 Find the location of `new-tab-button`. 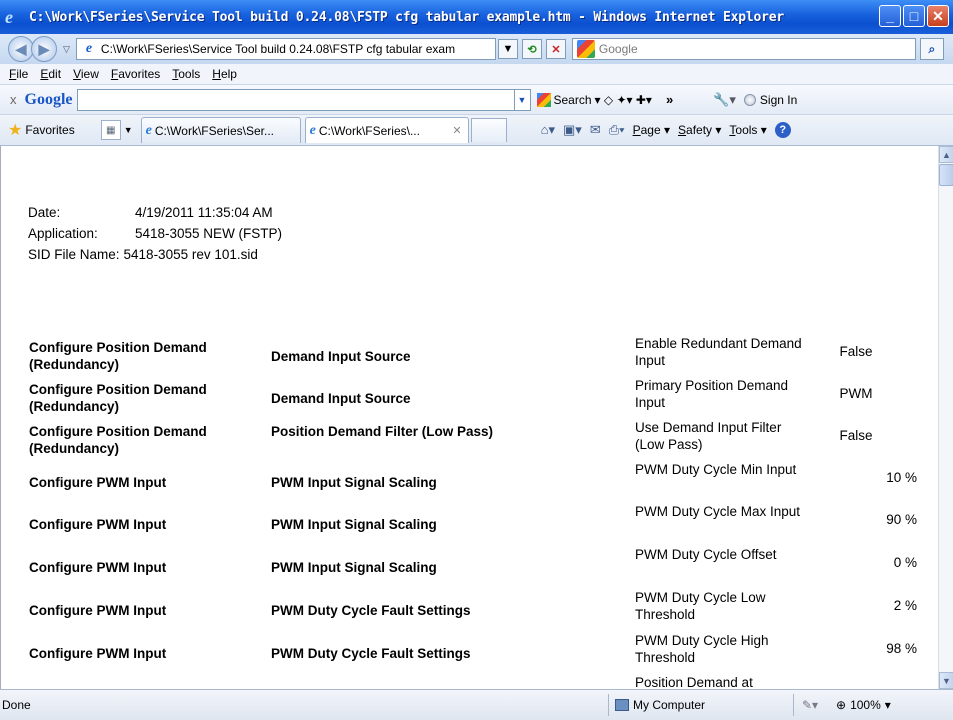

new-tab-button is located at coordinates (488, 130).